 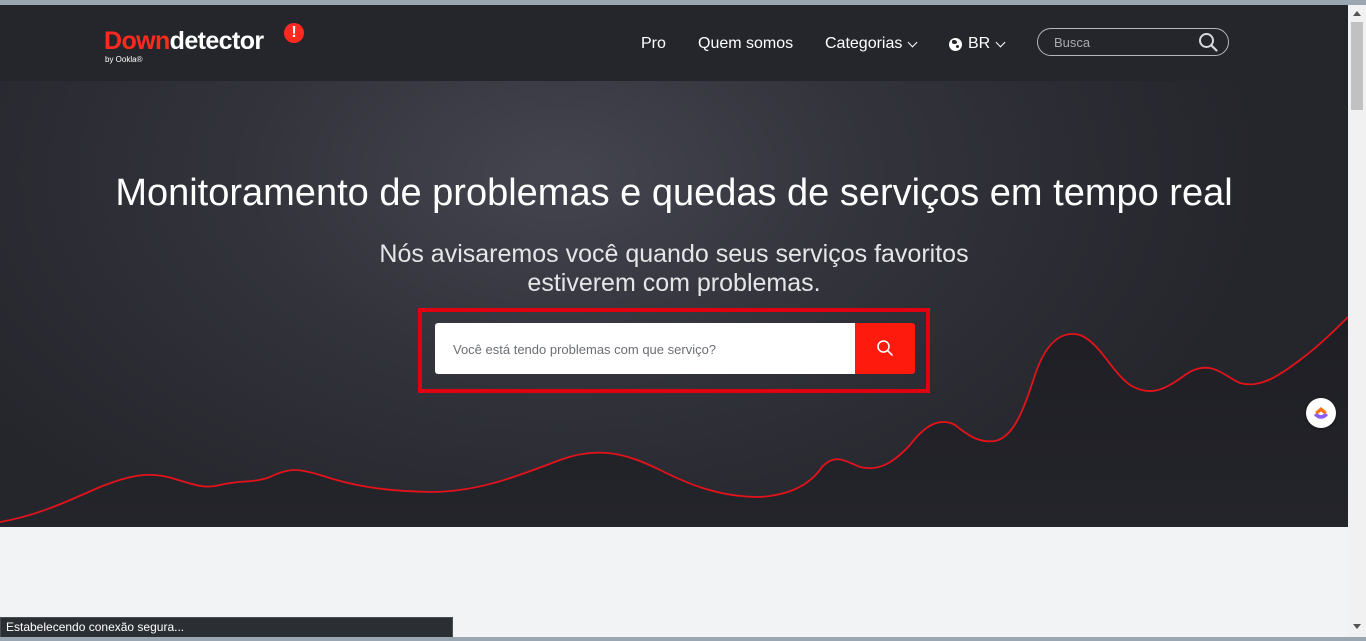 I want to click on service-search-input, so click(x=646, y=349).